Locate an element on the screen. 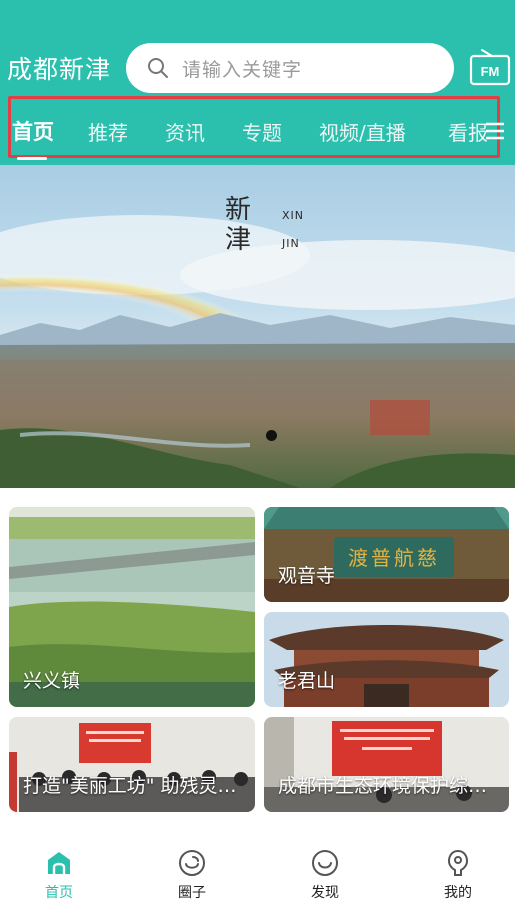 The image size is (515, 905). home-icon is located at coordinates (59, 863).